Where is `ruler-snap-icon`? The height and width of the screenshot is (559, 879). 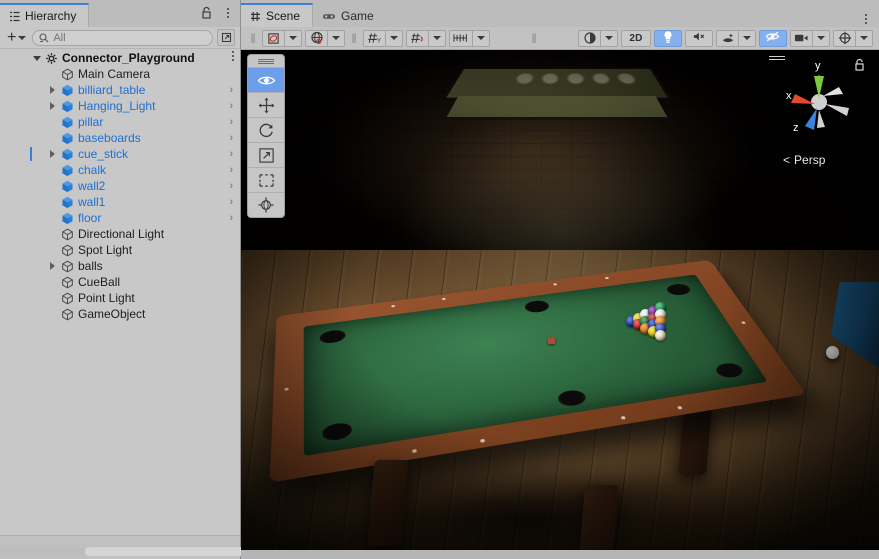
ruler-snap-icon is located at coordinates (461, 38).